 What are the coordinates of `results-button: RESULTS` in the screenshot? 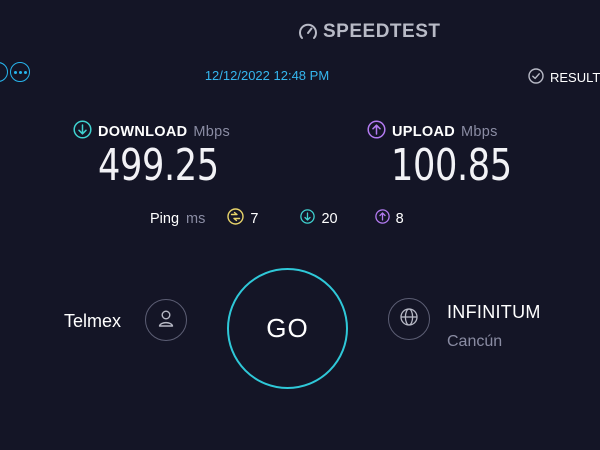 It's located at (564, 77).